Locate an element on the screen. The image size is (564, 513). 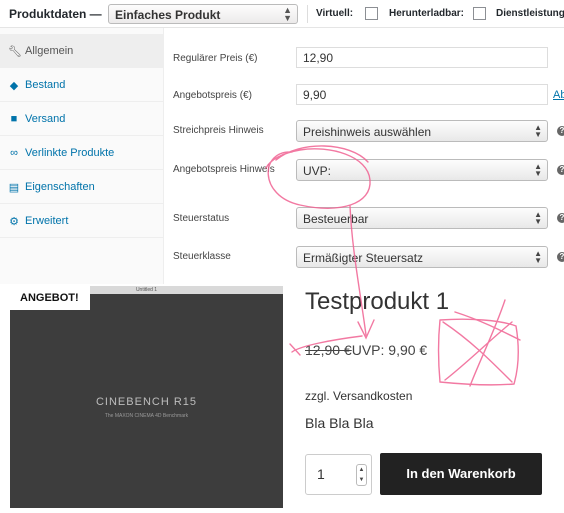
tab-label: Versand is located at coordinates (45, 119).